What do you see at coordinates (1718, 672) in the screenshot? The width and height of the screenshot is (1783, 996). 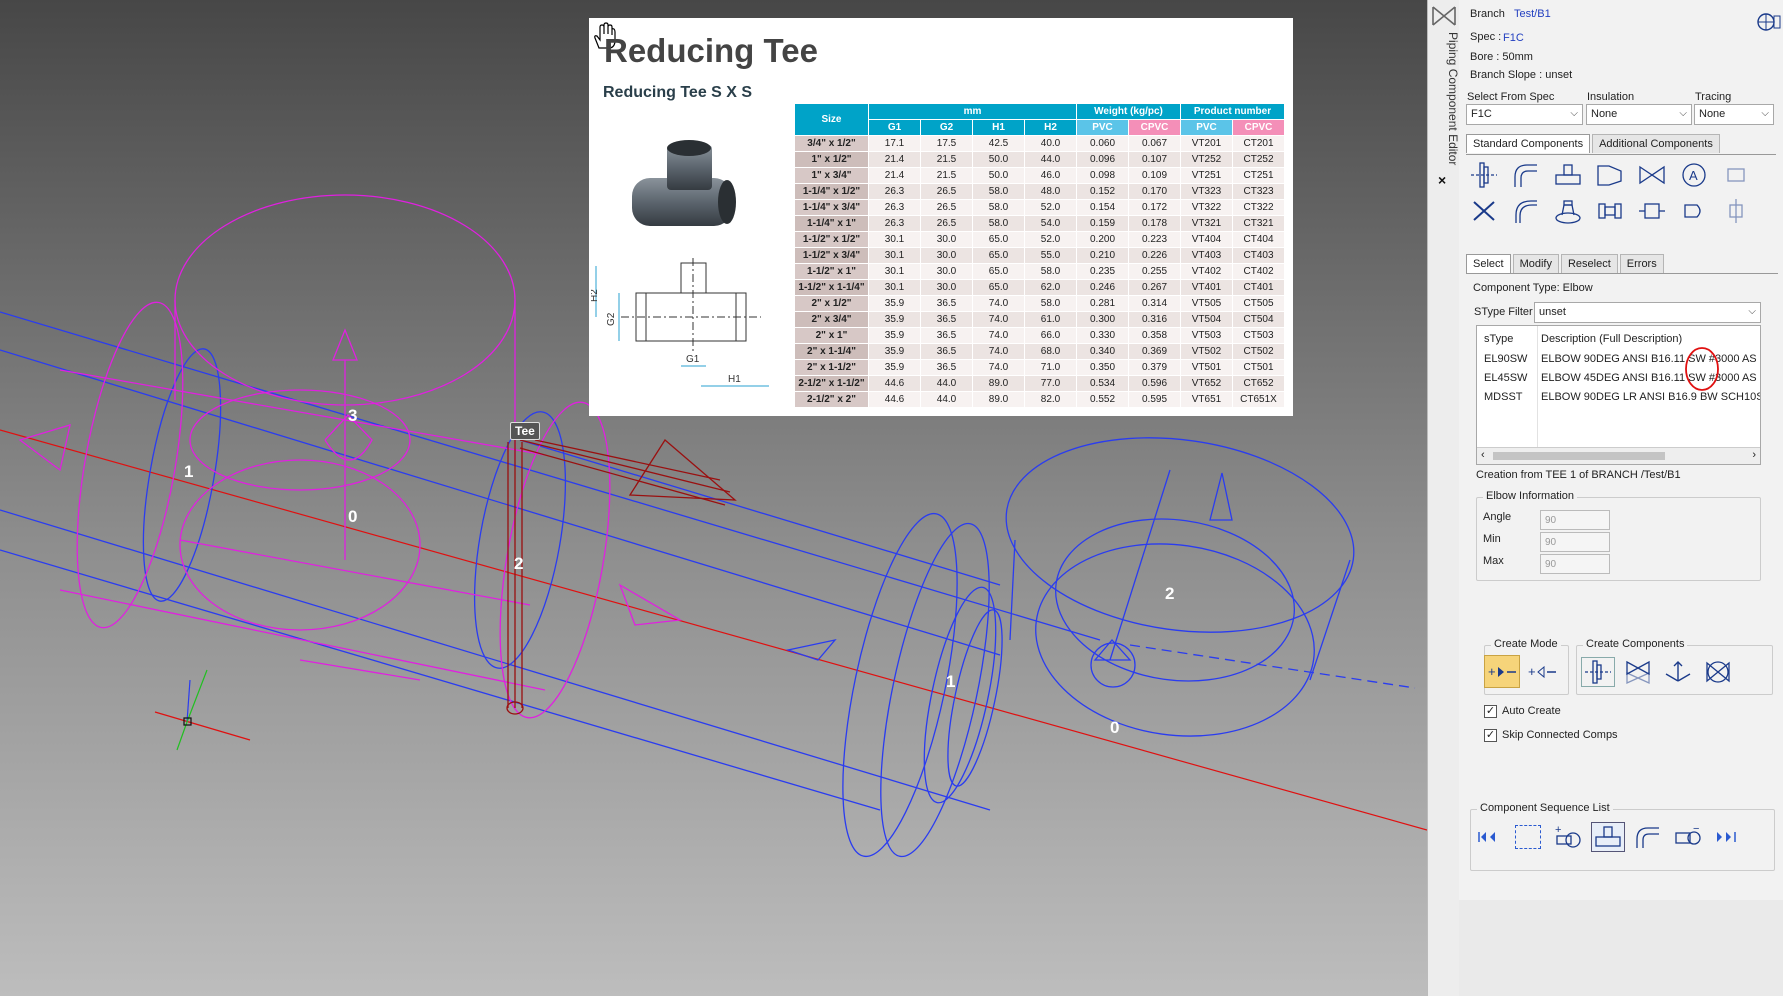 I see `create-gasket-icon` at bounding box center [1718, 672].